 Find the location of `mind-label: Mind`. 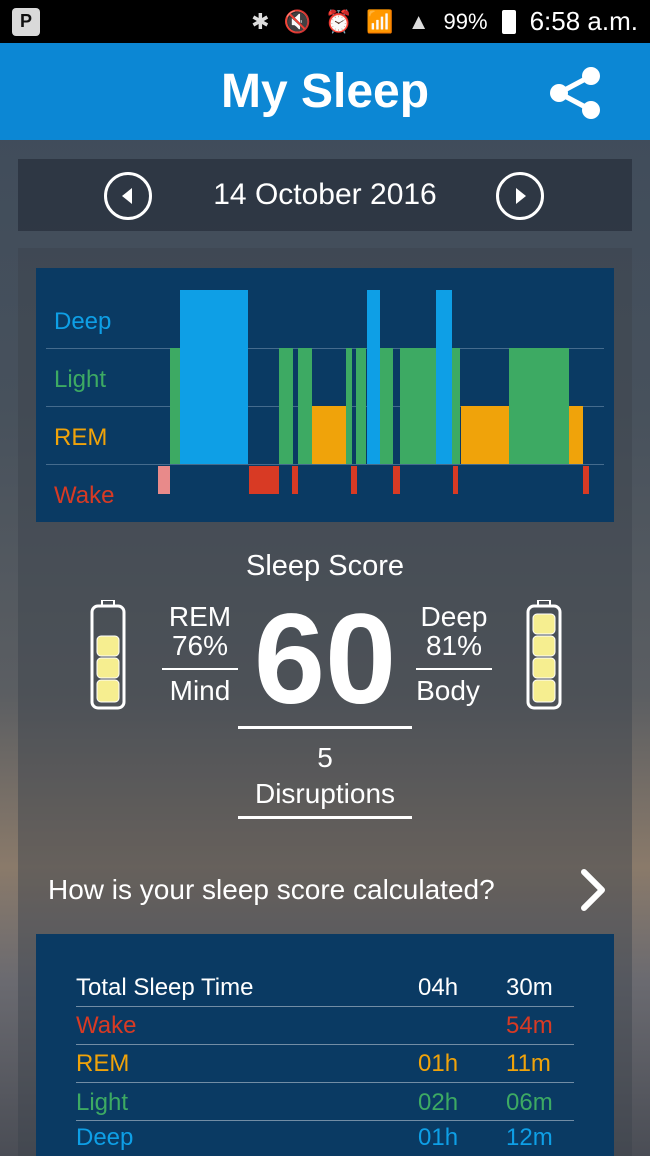

mind-label: Mind is located at coordinates (200, 690).